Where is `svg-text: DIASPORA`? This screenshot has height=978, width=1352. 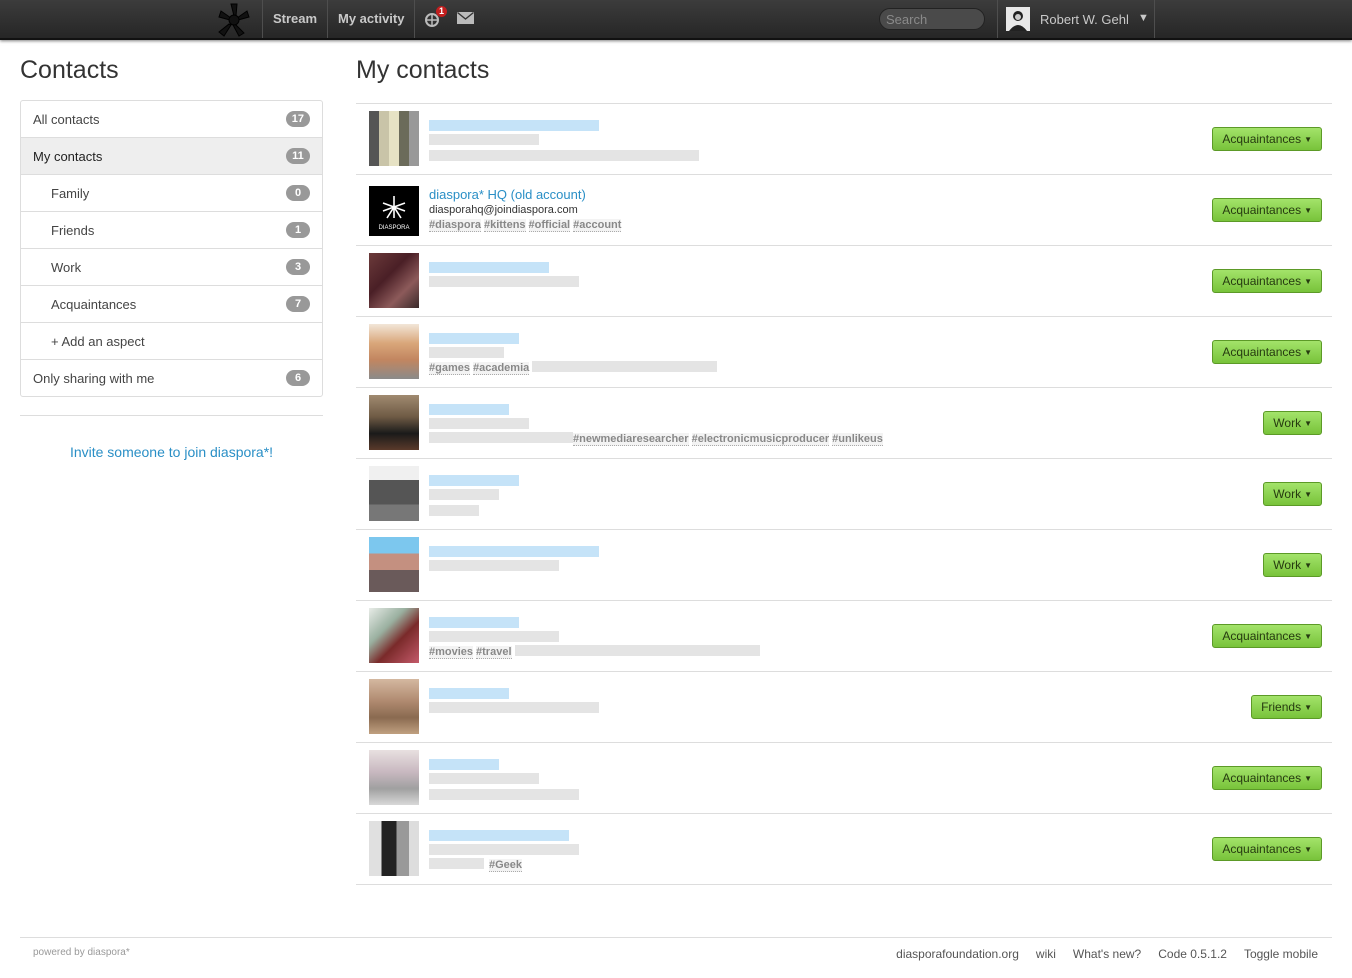
svg-text: DIASPORA is located at coordinates (393, 228).